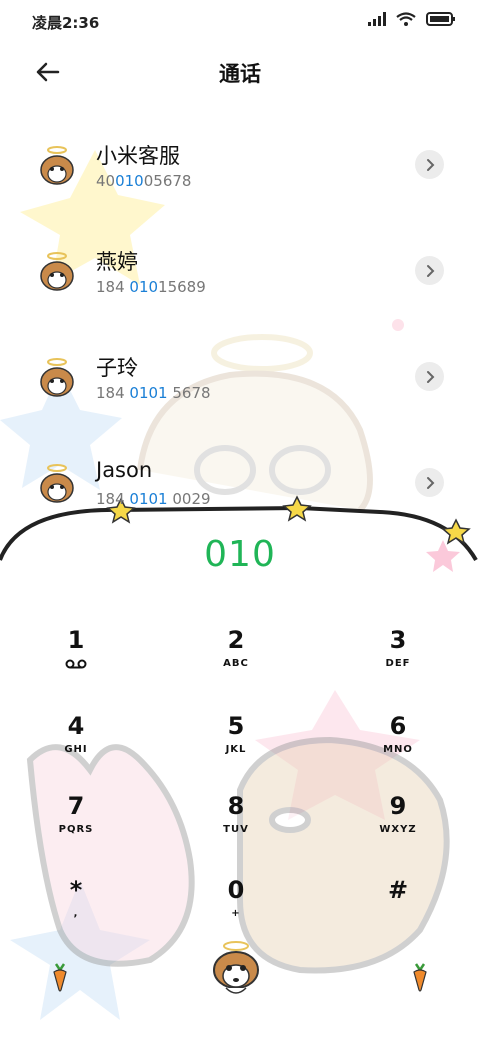 This screenshot has width=480, height=1040. I want to click on contact-number: 4001005678, so click(144, 181).